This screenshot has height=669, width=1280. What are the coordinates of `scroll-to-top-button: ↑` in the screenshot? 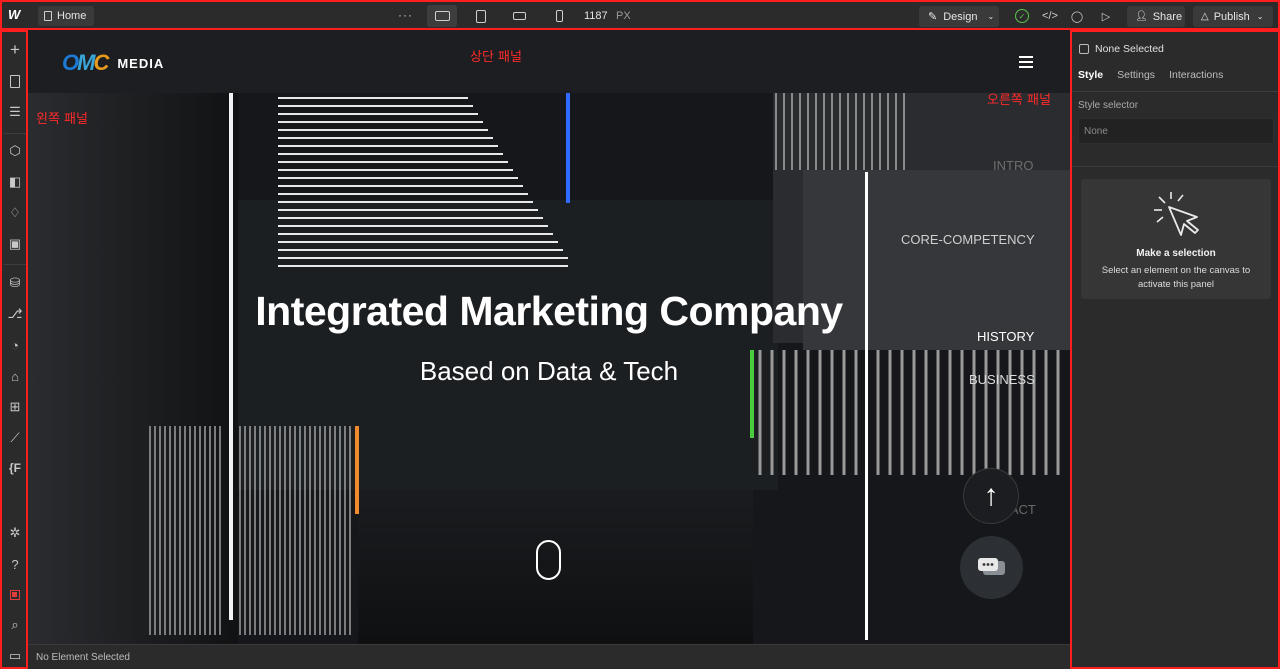 It's located at (991, 496).